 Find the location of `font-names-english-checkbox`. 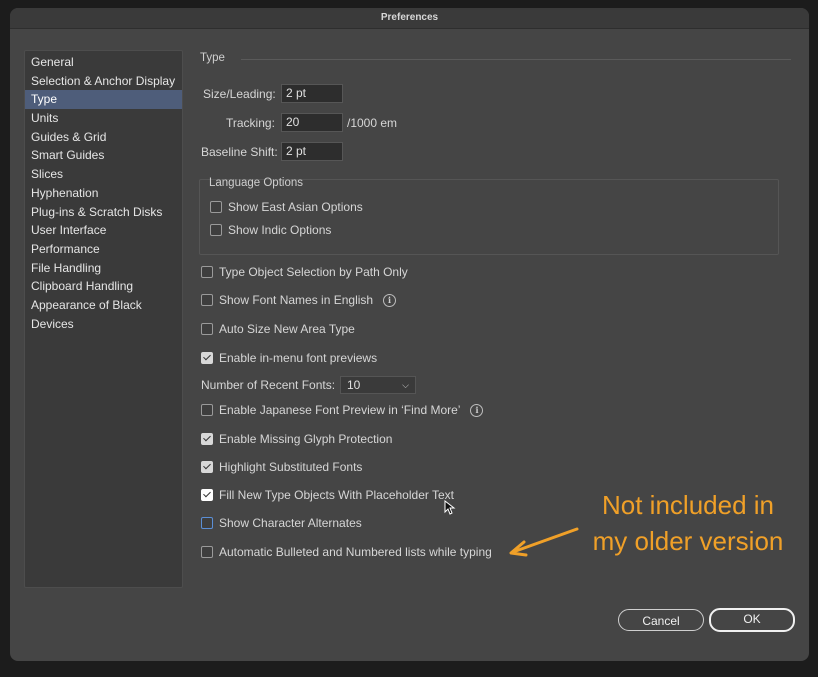

font-names-english-checkbox is located at coordinates (207, 300).